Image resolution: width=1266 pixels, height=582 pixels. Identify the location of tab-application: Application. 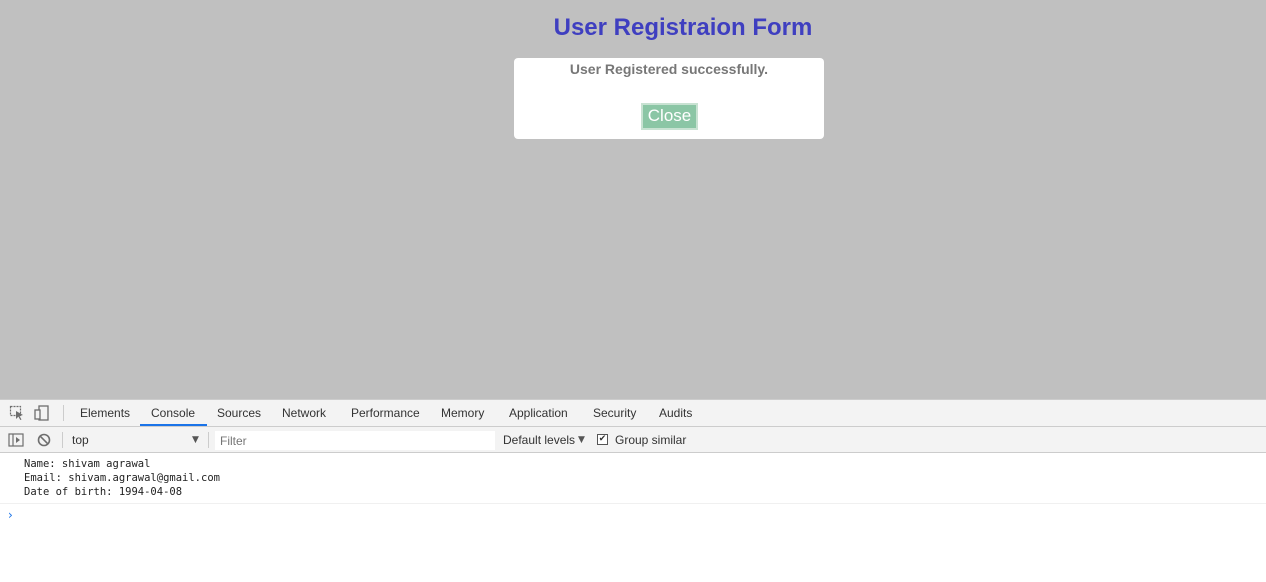
(538, 413).